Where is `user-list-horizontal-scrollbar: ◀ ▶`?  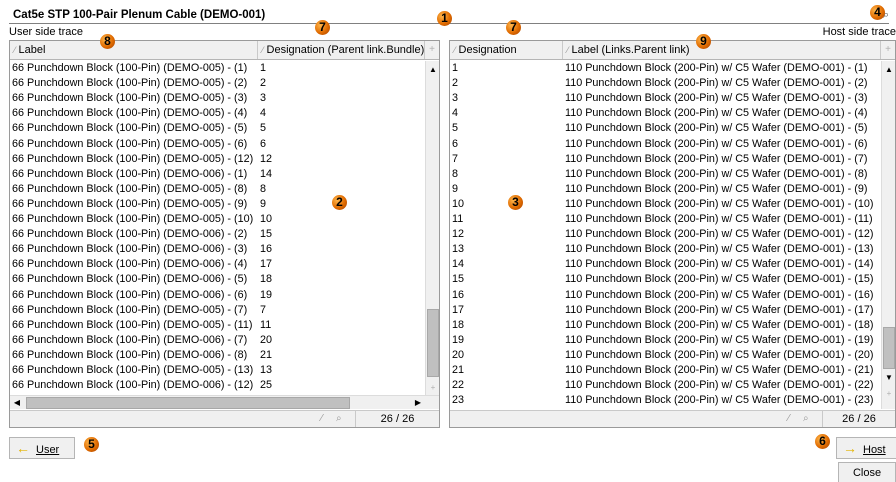 user-list-horizontal-scrollbar: ◀ ▶ is located at coordinates (224, 402).